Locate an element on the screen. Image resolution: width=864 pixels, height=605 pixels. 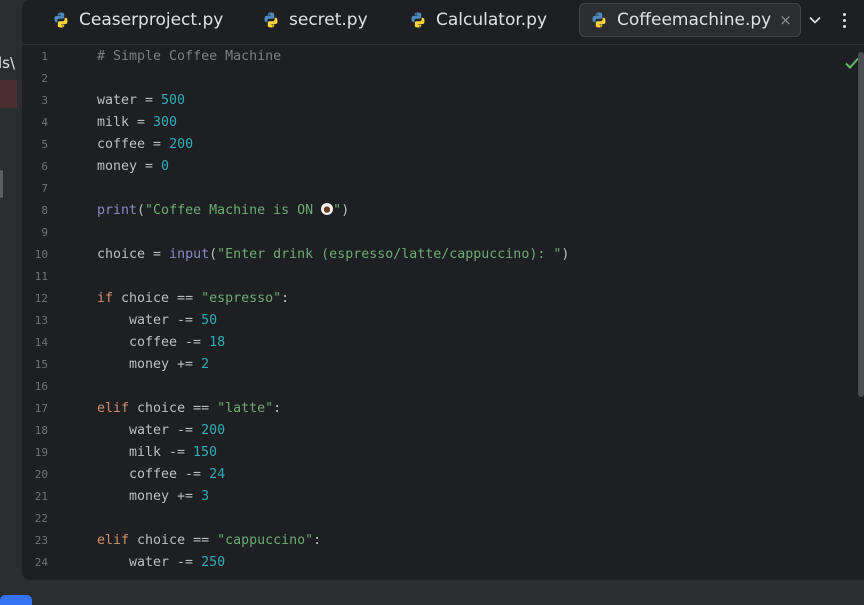
tab-secret: secret.py is located at coordinates (315, 20).